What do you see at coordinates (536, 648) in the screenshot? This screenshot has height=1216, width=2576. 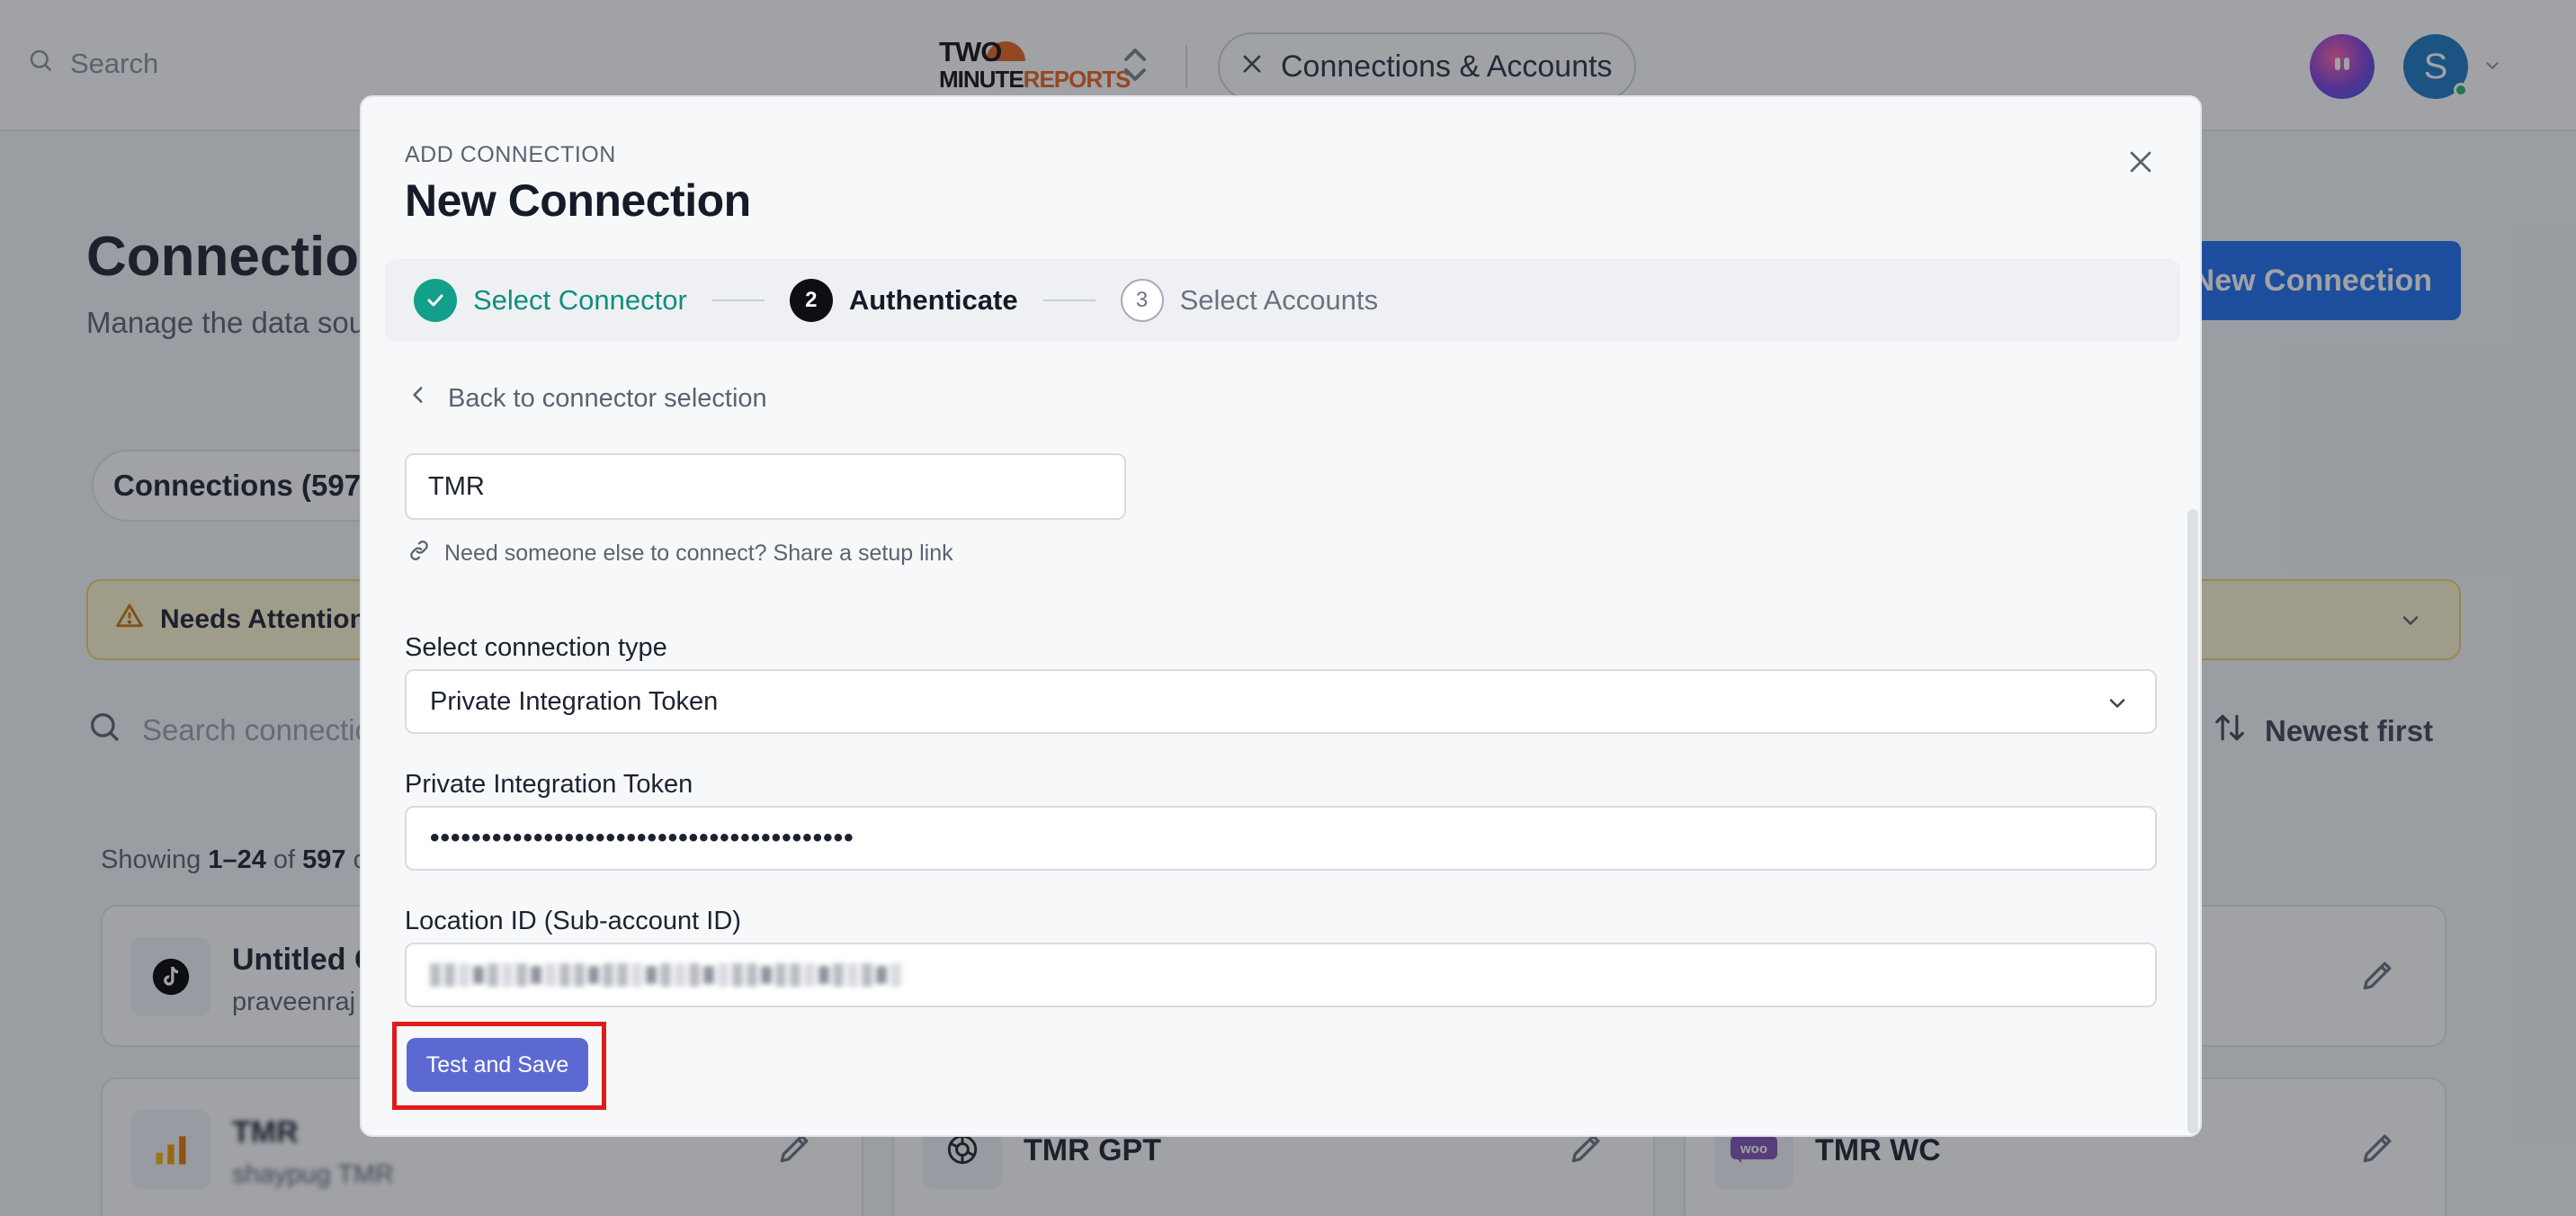 I see `connection-type-label: Select connection type` at bounding box center [536, 648].